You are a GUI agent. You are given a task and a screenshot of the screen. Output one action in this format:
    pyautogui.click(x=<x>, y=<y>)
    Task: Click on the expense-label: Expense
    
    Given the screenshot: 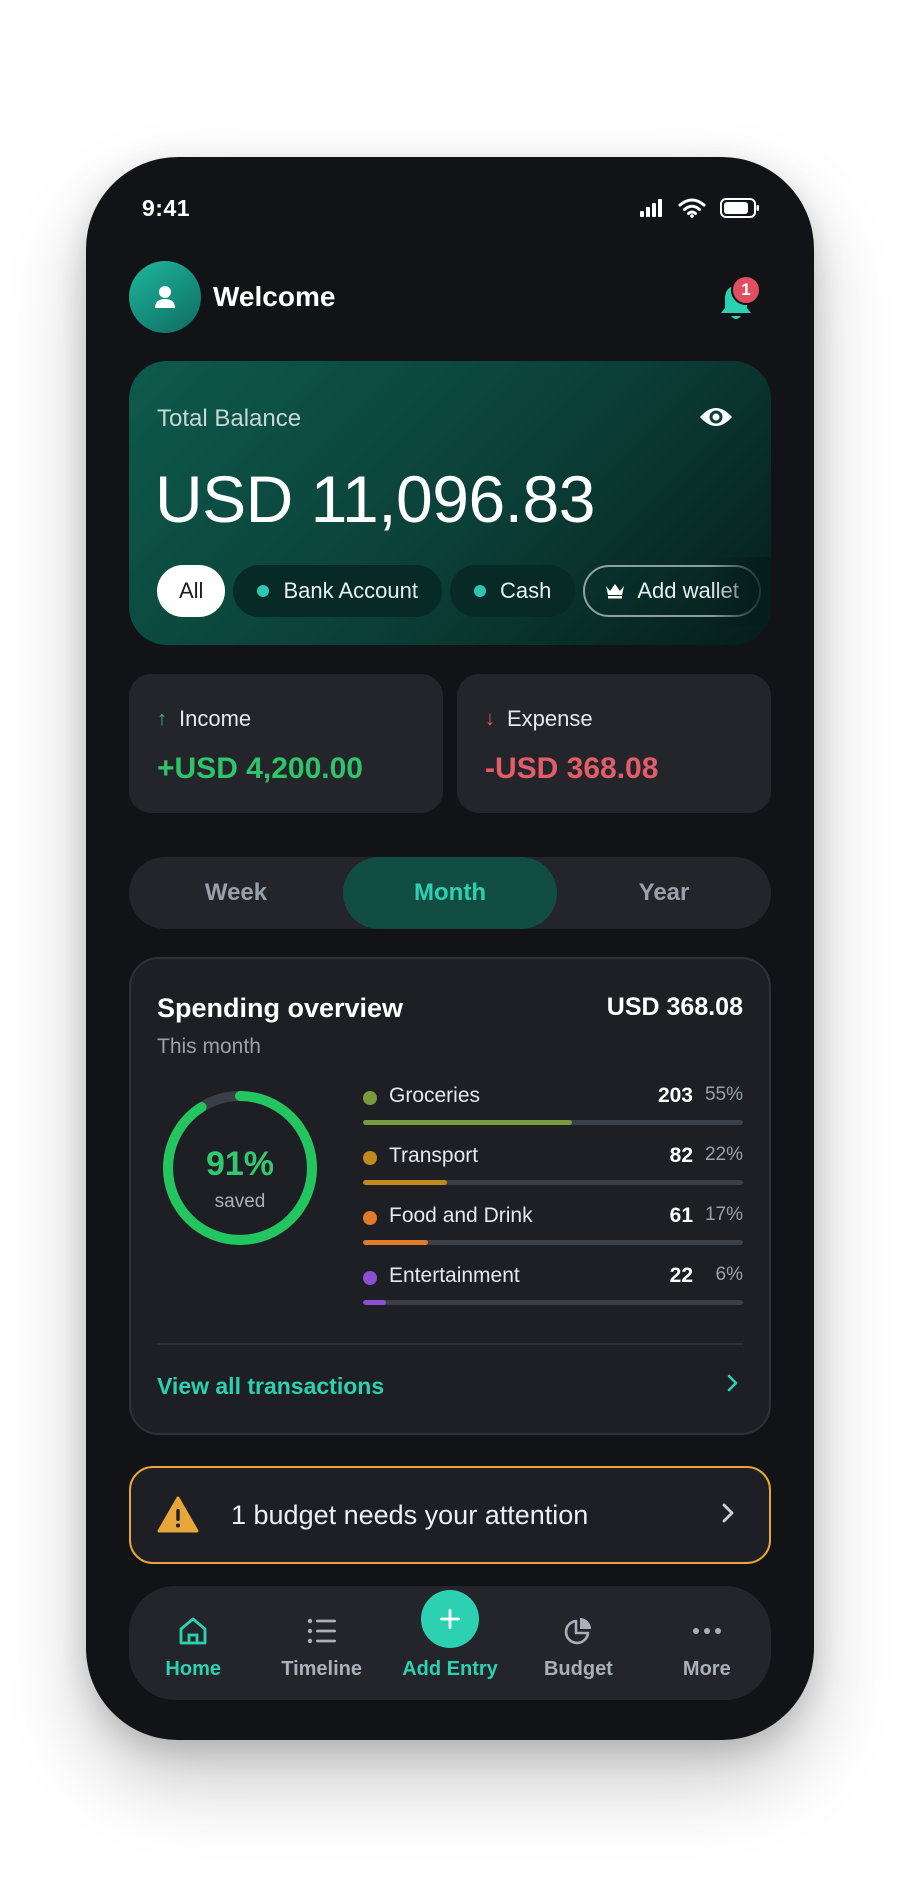 What is the action you would take?
    pyautogui.click(x=550, y=718)
    